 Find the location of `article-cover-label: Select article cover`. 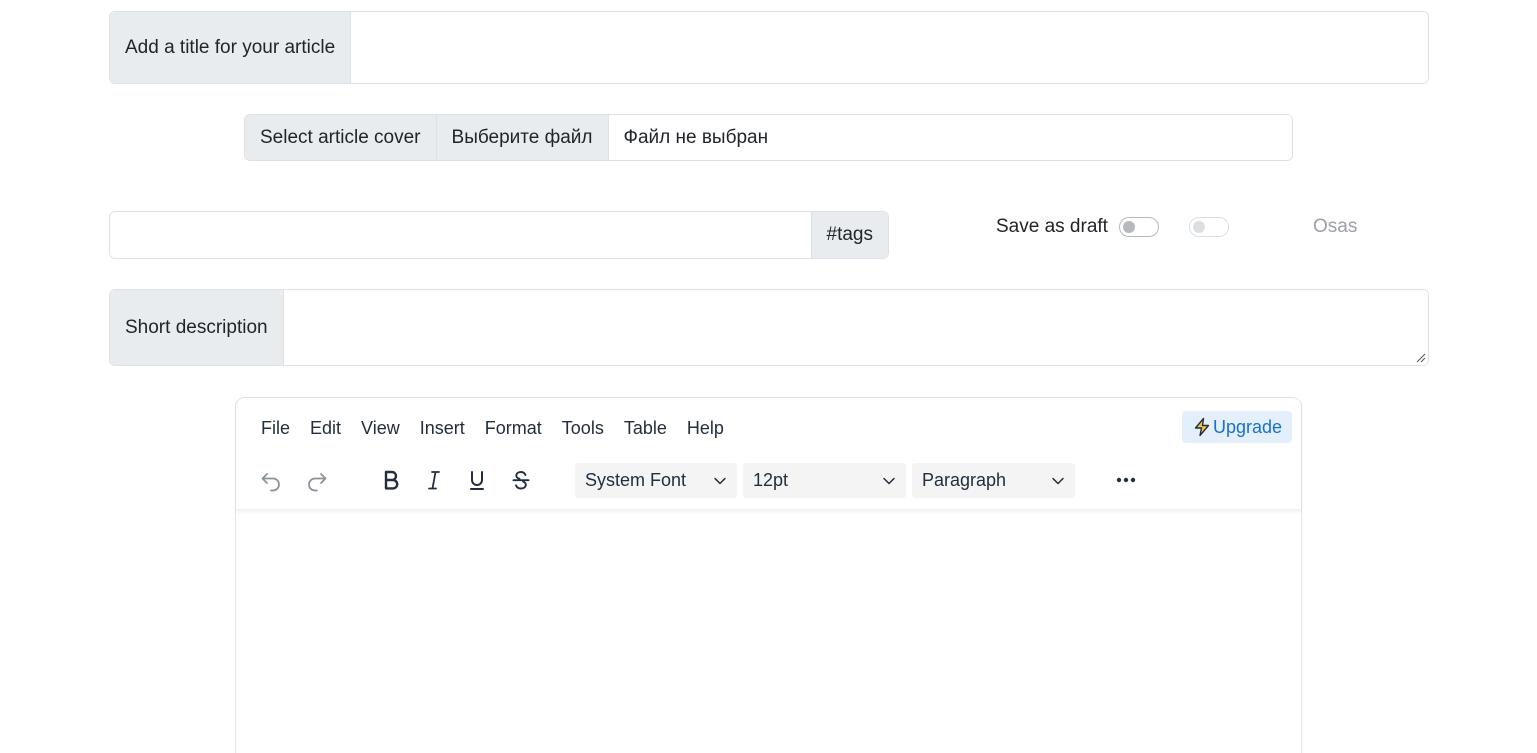

article-cover-label: Select article cover is located at coordinates (341, 137).